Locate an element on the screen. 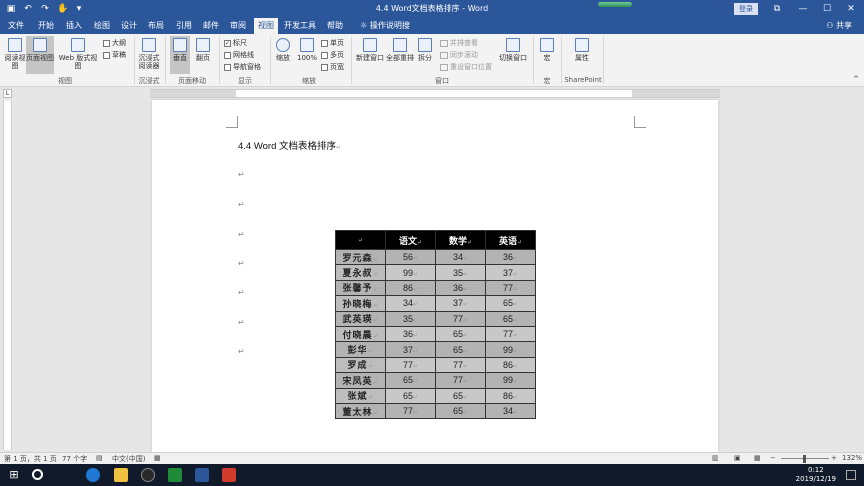  tab-mailings: 邮件 is located at coordinates (211, 26).